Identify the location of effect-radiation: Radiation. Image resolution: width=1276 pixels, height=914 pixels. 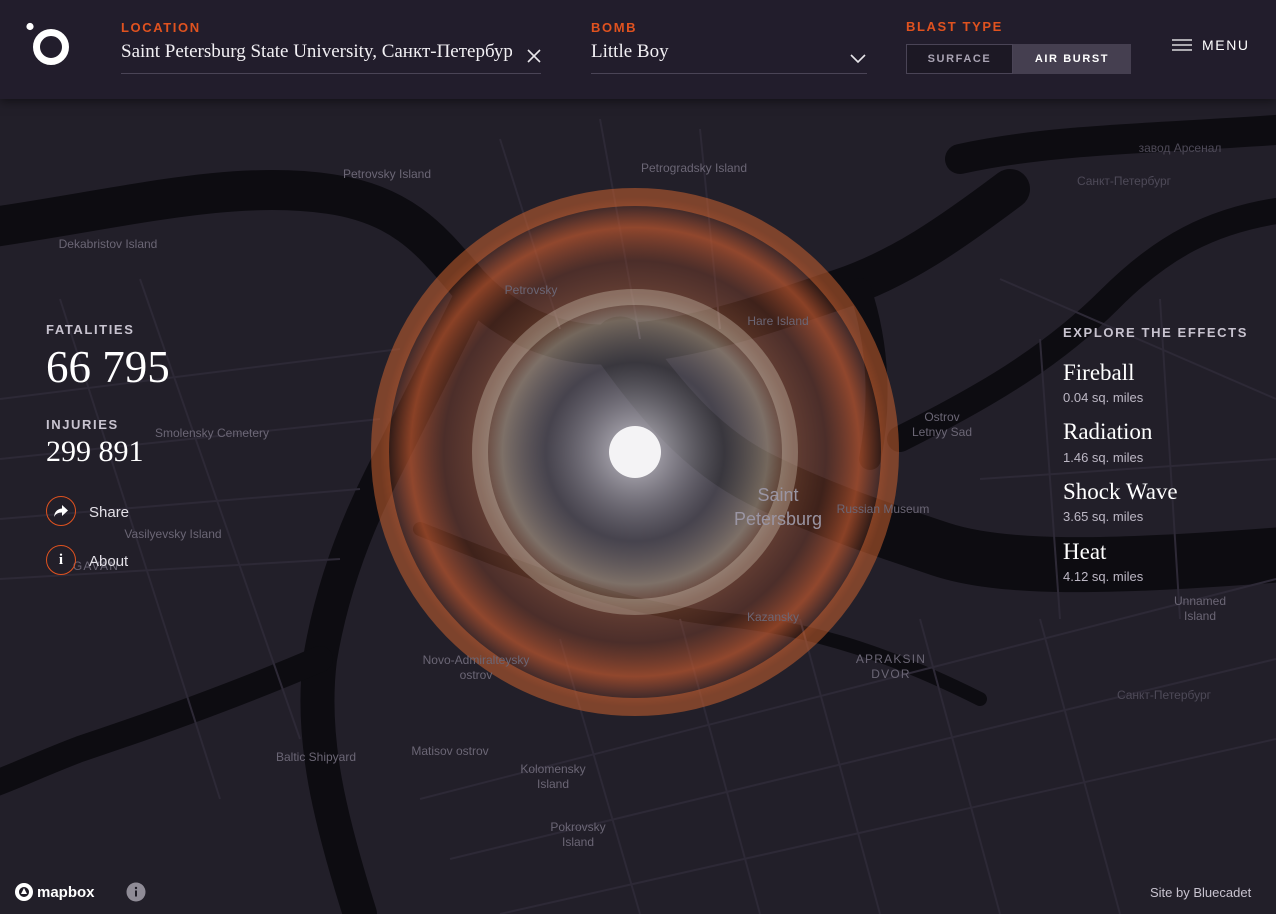
(1107, 432).